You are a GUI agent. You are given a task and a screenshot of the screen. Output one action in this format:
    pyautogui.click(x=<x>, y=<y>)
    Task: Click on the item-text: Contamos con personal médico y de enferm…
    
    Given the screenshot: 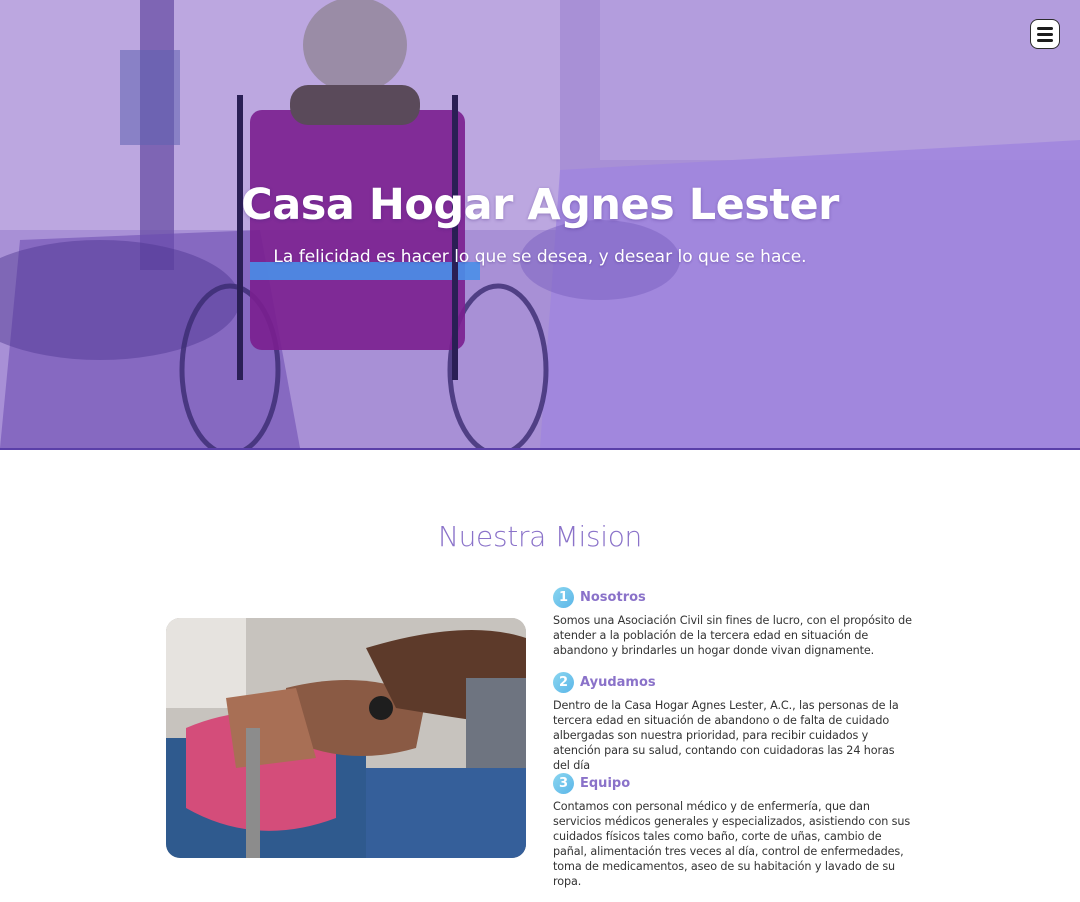 What is the action you would take?
    pyautogui.click(x=732, y=844)
    